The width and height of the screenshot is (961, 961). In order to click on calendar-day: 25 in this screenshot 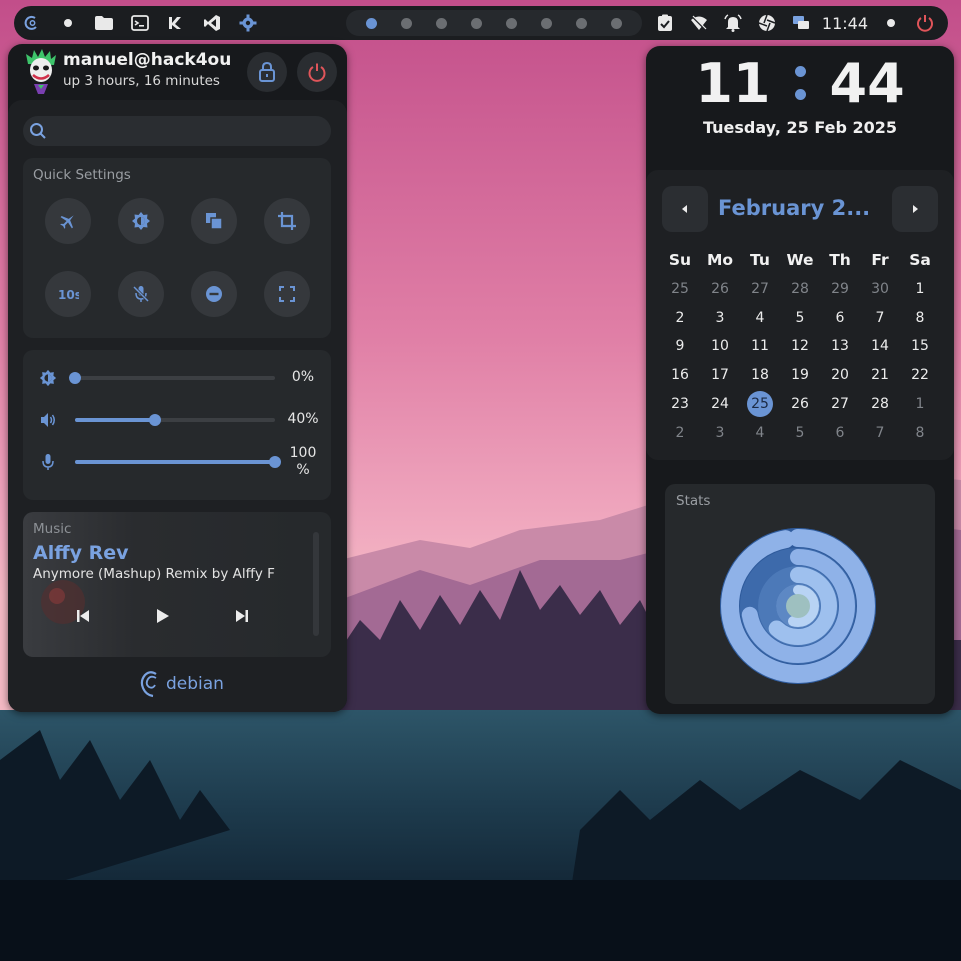, I will do `click(680, 289)`.